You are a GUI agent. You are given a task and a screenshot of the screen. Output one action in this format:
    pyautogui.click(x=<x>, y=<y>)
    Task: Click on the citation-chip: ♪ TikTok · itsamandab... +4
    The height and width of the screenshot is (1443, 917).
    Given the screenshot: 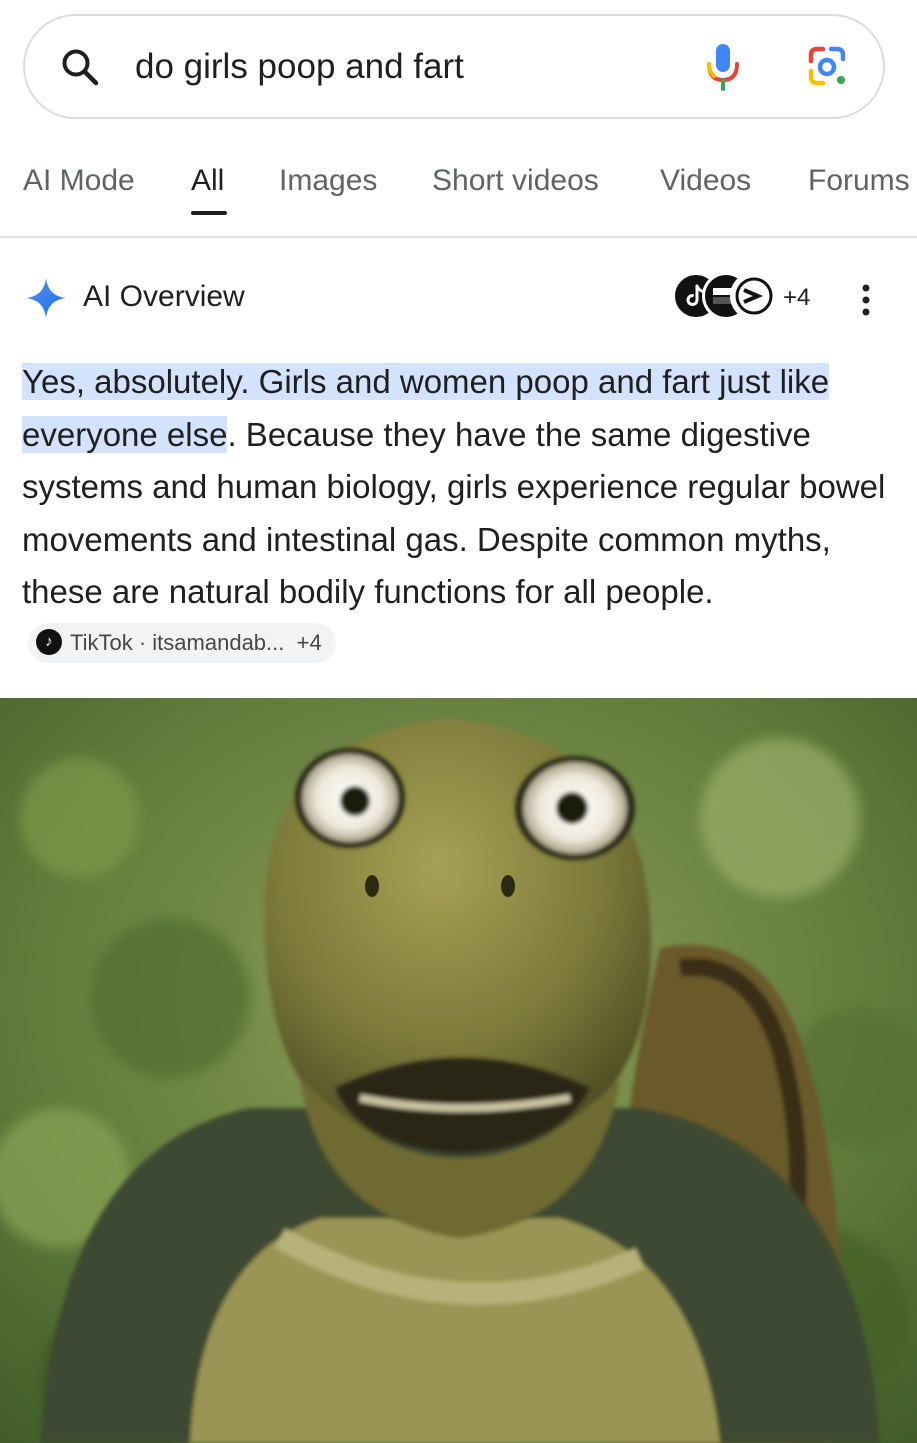 What is the action you would take?
    pyautogui.click(x=182, y=642)
    